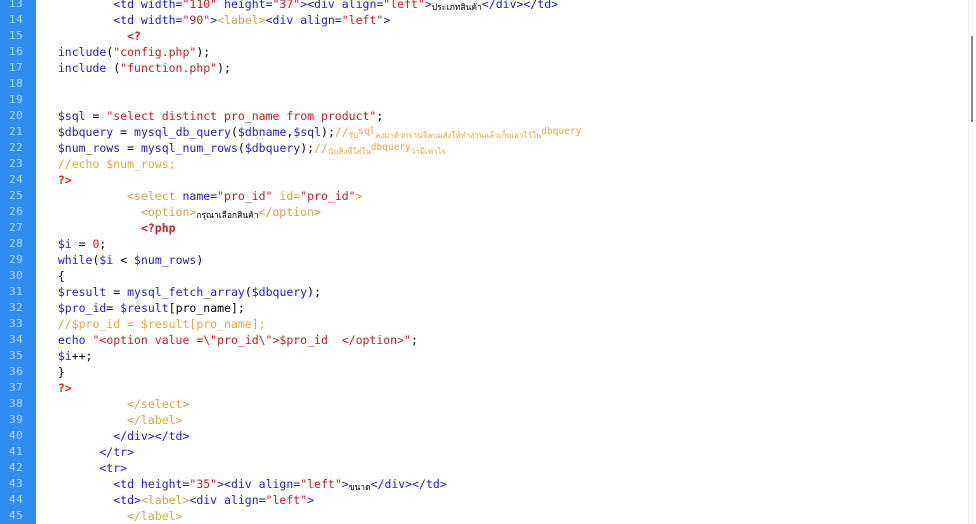 This screenshot has height=524, width=976. What do you see at coordinates (16, 291) in the screenshot?
I see `line-number: 31` at bounding box center [16, 291].